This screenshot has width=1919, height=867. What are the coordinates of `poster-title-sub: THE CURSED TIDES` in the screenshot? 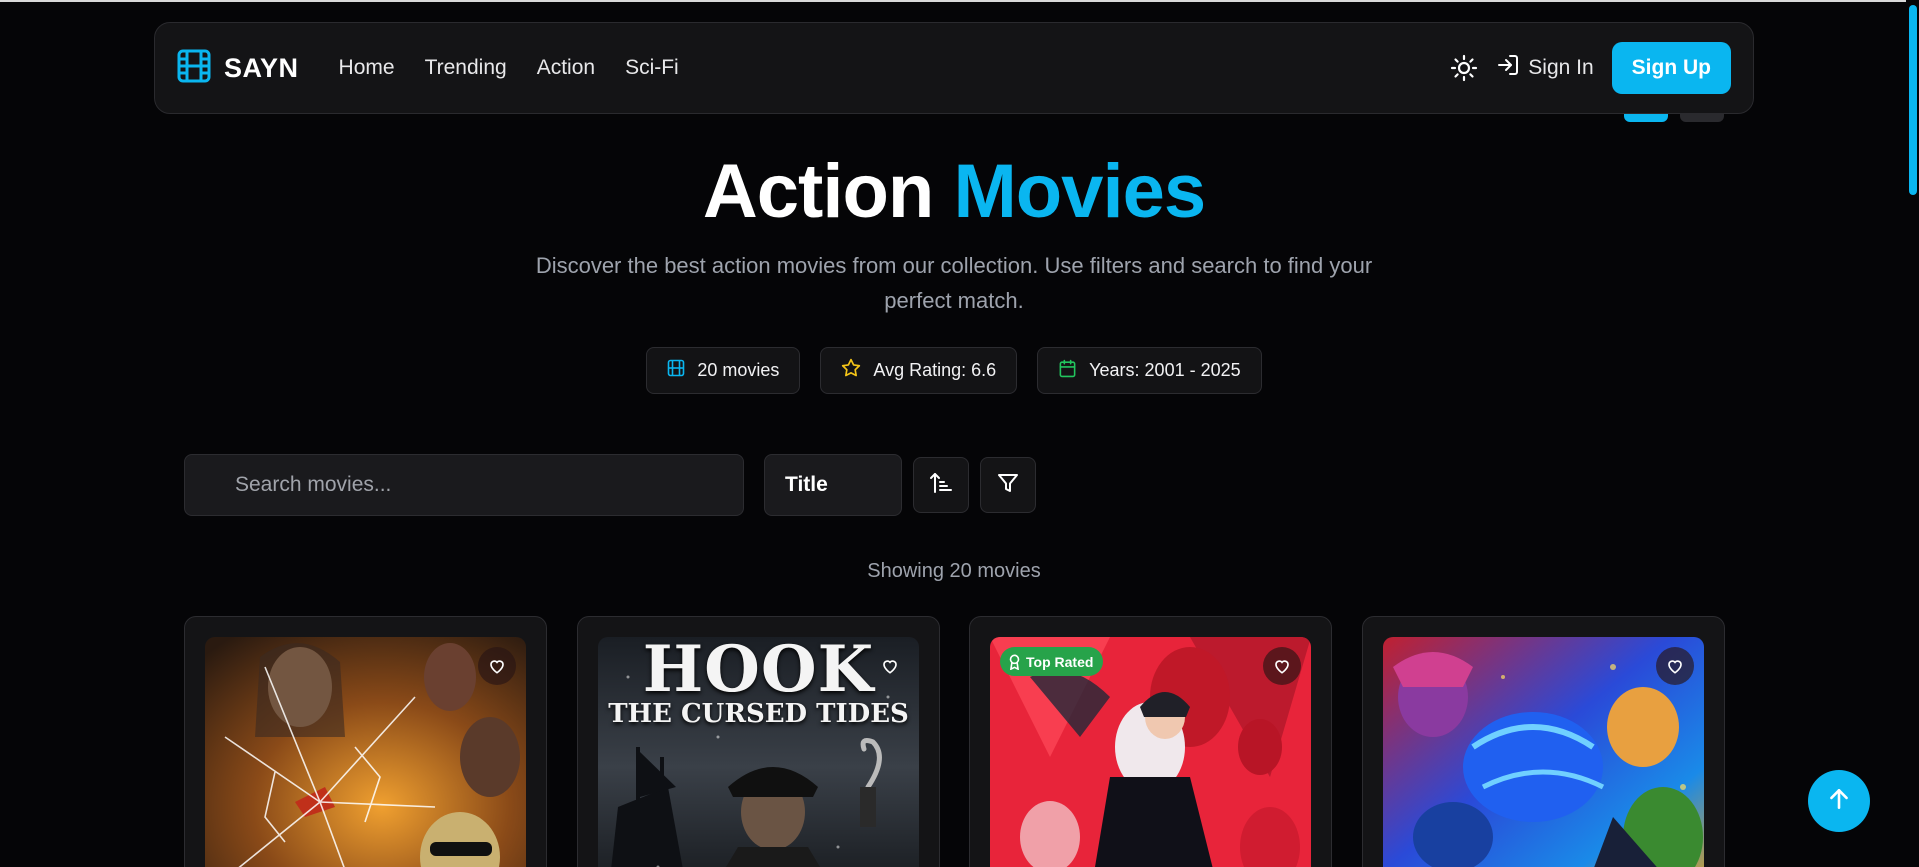 It's located at (758, 714).